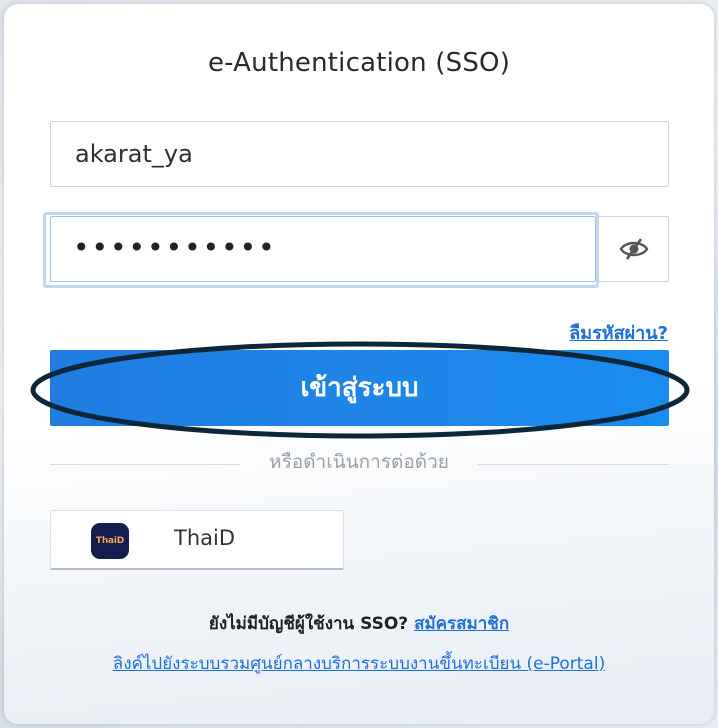  What do you see at coordinates (175, 247) in the screenshot?
I see `password-value: •••••••••••` at bounding box center [175, 247].